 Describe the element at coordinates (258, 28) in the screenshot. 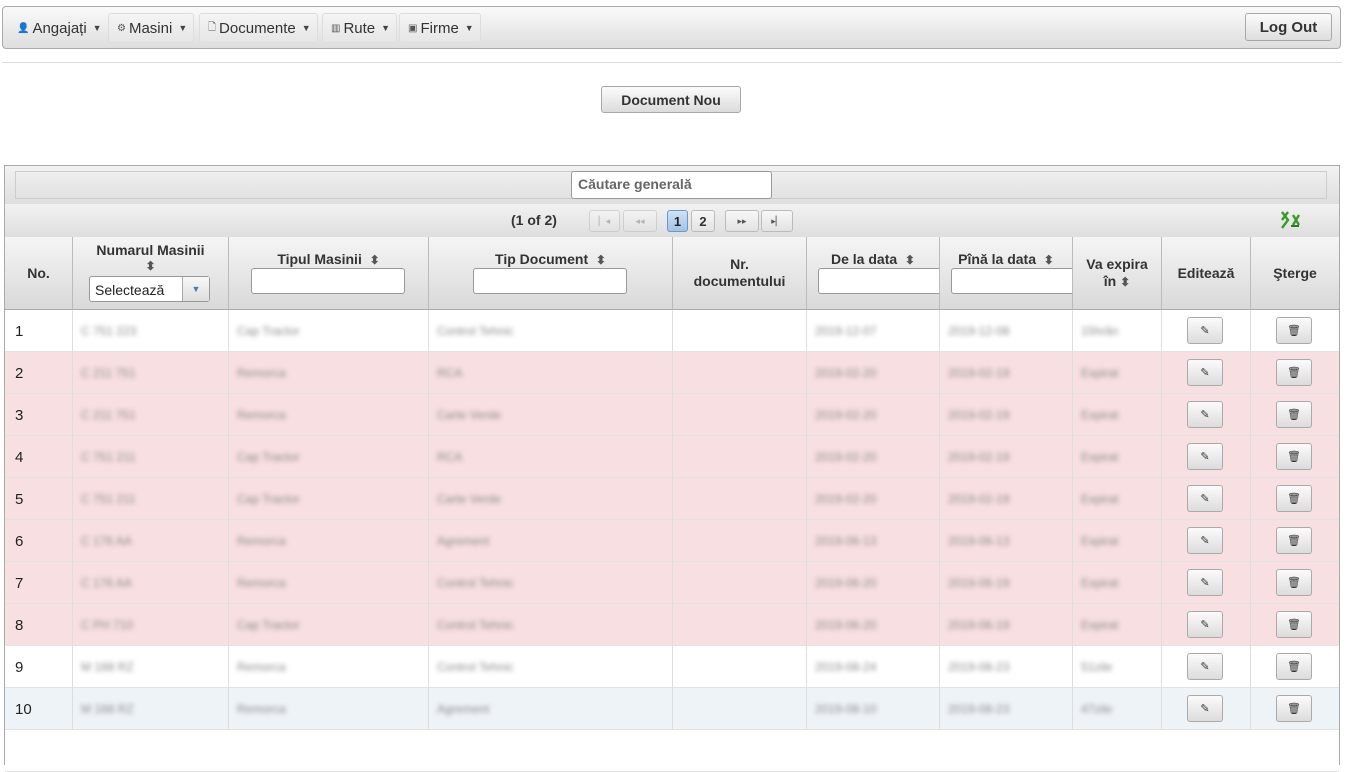

I see `menu-documente: 🗋 Documente ▼` at that location.